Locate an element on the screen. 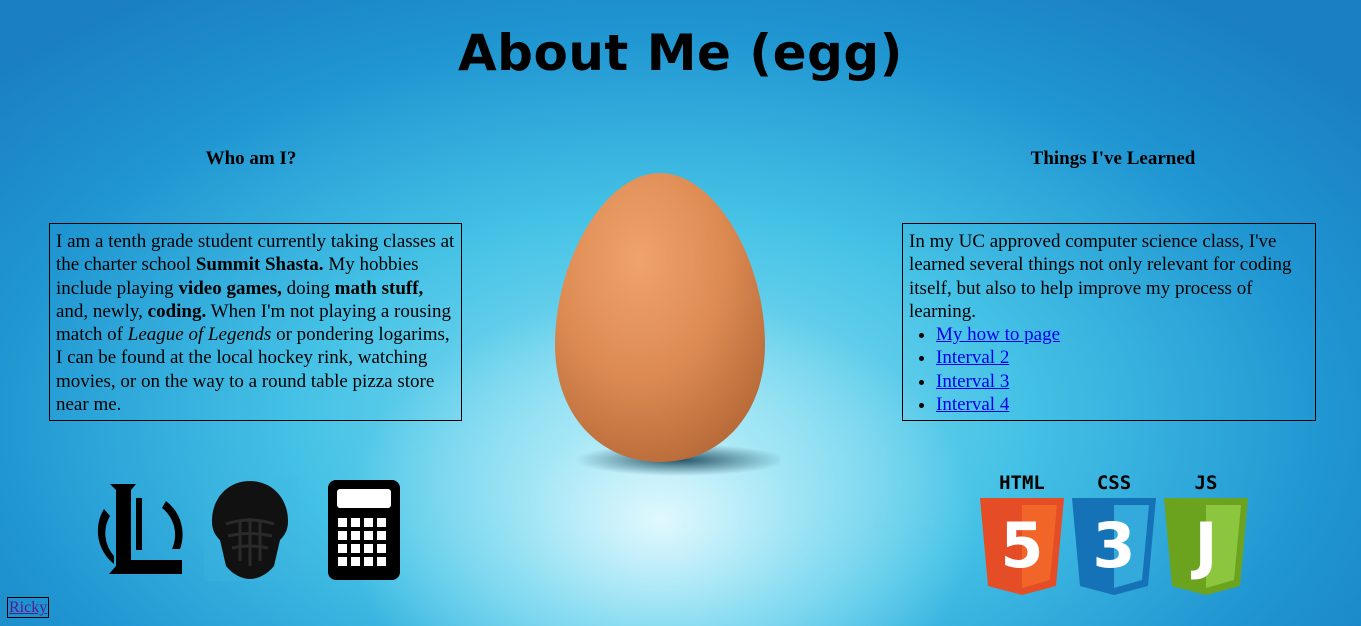 The image size is (1361, 626). hobby-icons is located at coordinates (251, 533).